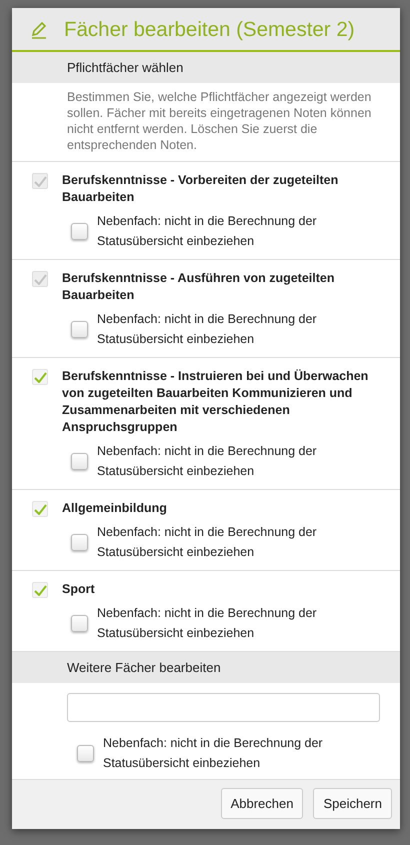  What do you see at coordinates (39, 30) in the screenshot?
I see `pencil-icon` at bounding box center [39, 30].